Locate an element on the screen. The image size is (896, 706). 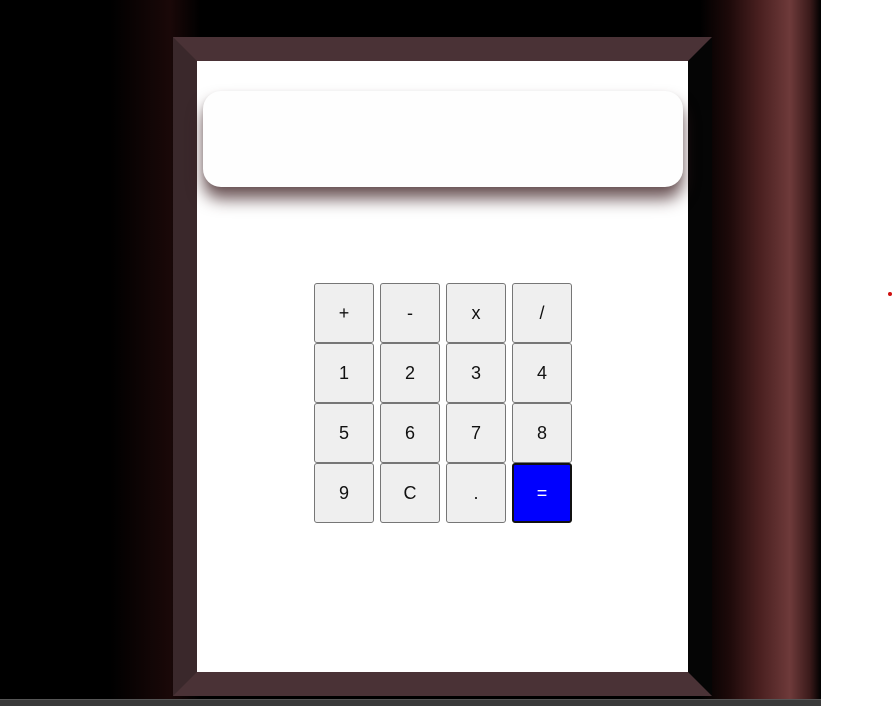
calculator-keypad: + - x / 1 2 3 4 5 6 7 8 9 C . = is located at coordinates (443, 403).